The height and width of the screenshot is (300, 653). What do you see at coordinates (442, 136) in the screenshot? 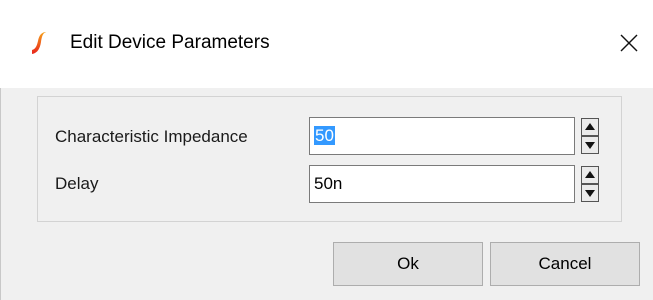
I see `characteristic-impedance-input: 50` at bounding box center [442, 136].